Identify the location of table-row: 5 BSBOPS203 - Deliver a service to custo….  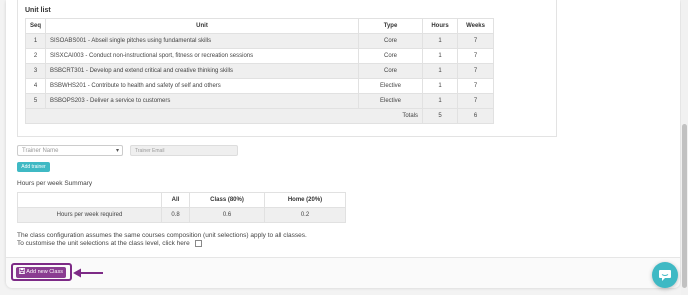
(259, 101).